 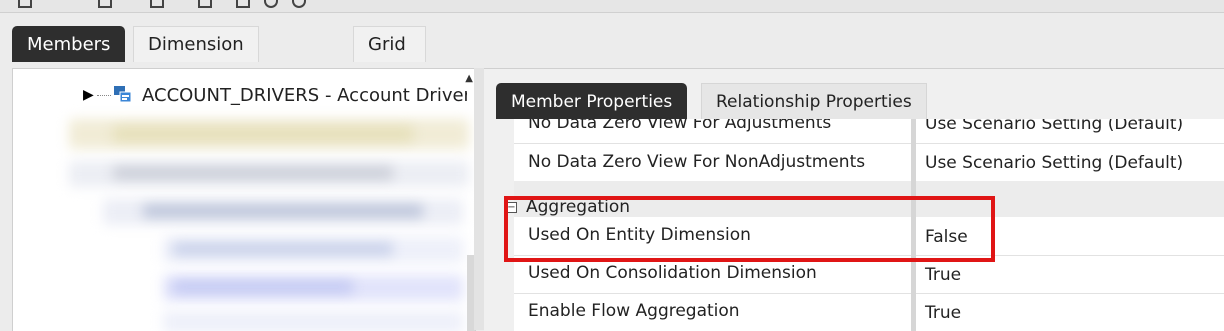 What do you see at coordinates (639, 235) in the screenshot?
I see `property-name: Used On Entity Dimension` at bounding box center [639, 235].